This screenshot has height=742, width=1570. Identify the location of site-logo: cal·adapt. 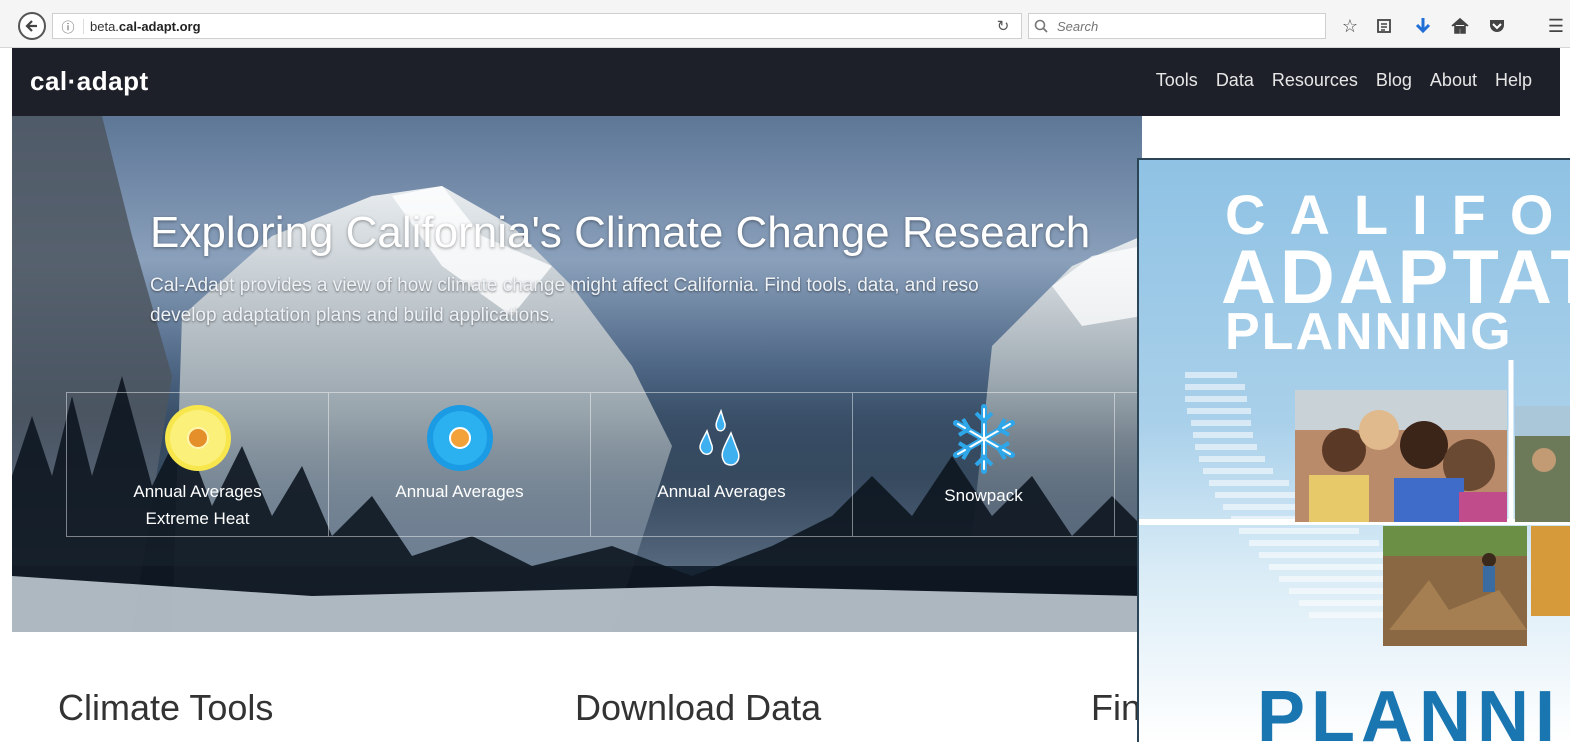
(89, 81).